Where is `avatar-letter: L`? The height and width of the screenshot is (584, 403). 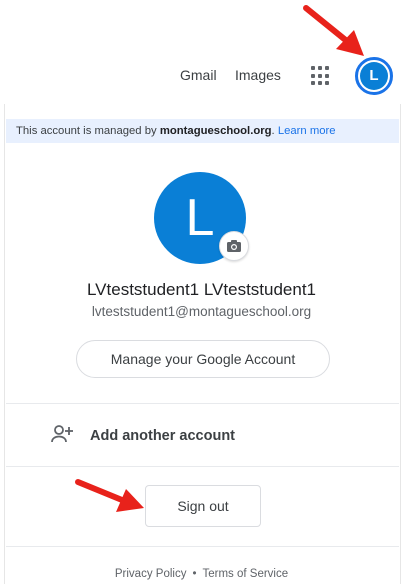 avatar-letter: L is located at coordinates (374, 76).